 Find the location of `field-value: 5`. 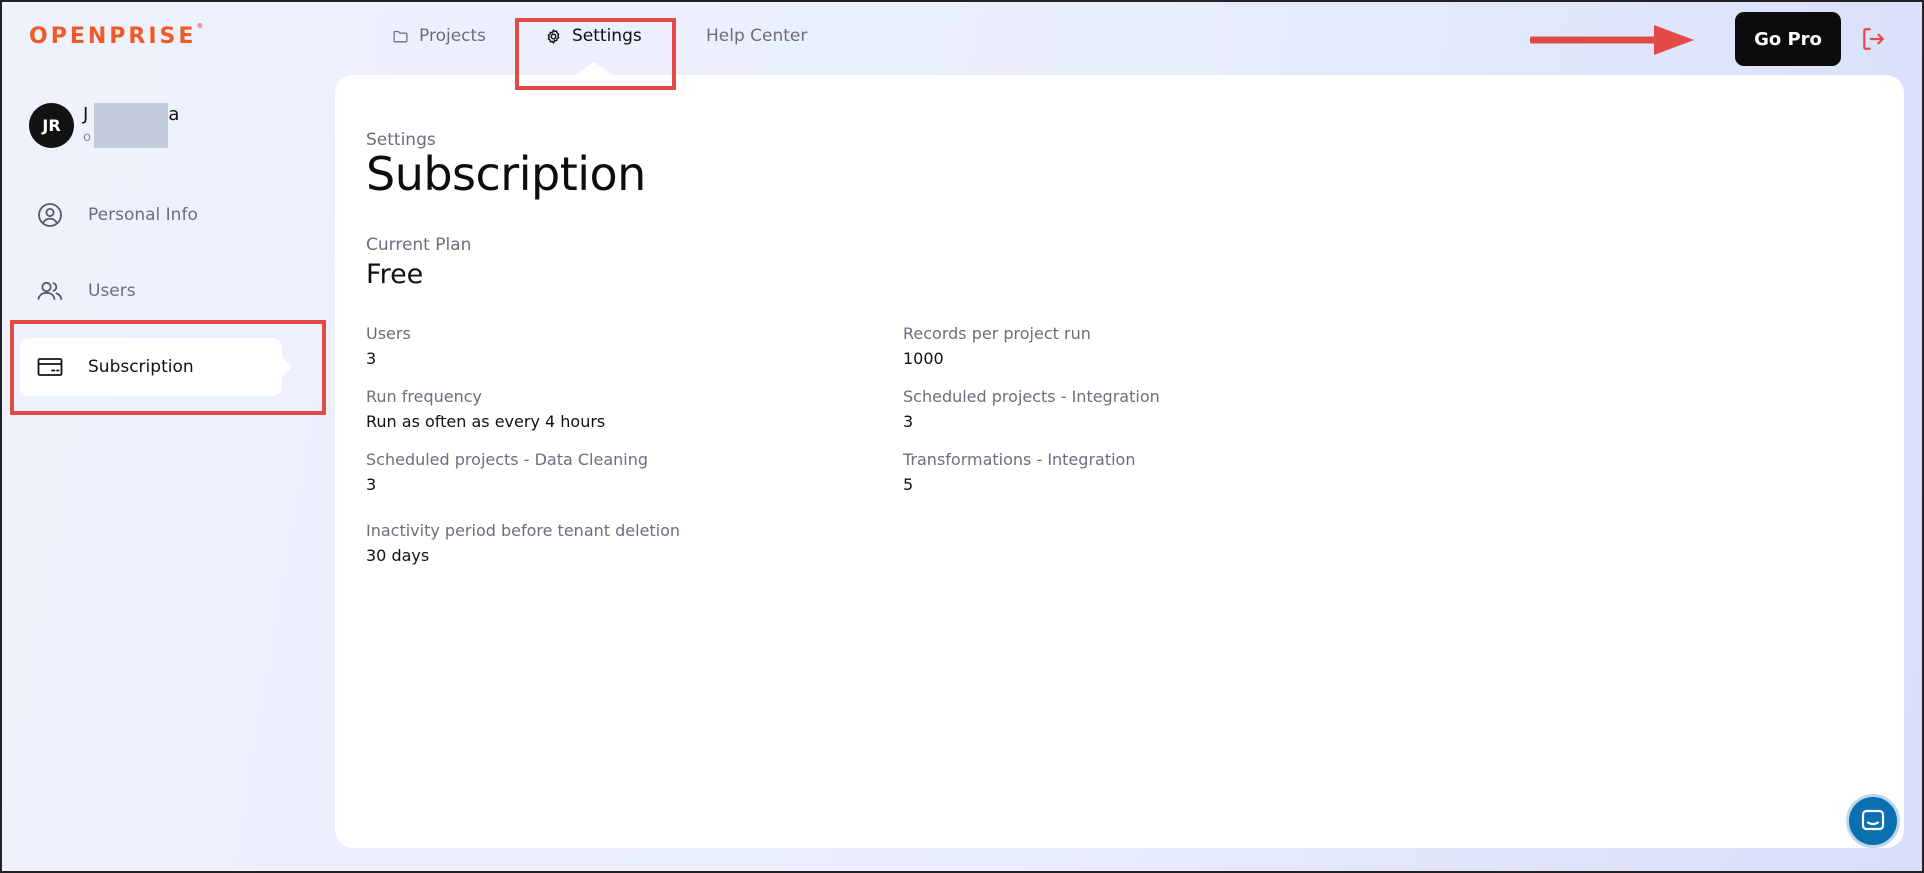

field-value: 5 is located at coordinates (908, 484).